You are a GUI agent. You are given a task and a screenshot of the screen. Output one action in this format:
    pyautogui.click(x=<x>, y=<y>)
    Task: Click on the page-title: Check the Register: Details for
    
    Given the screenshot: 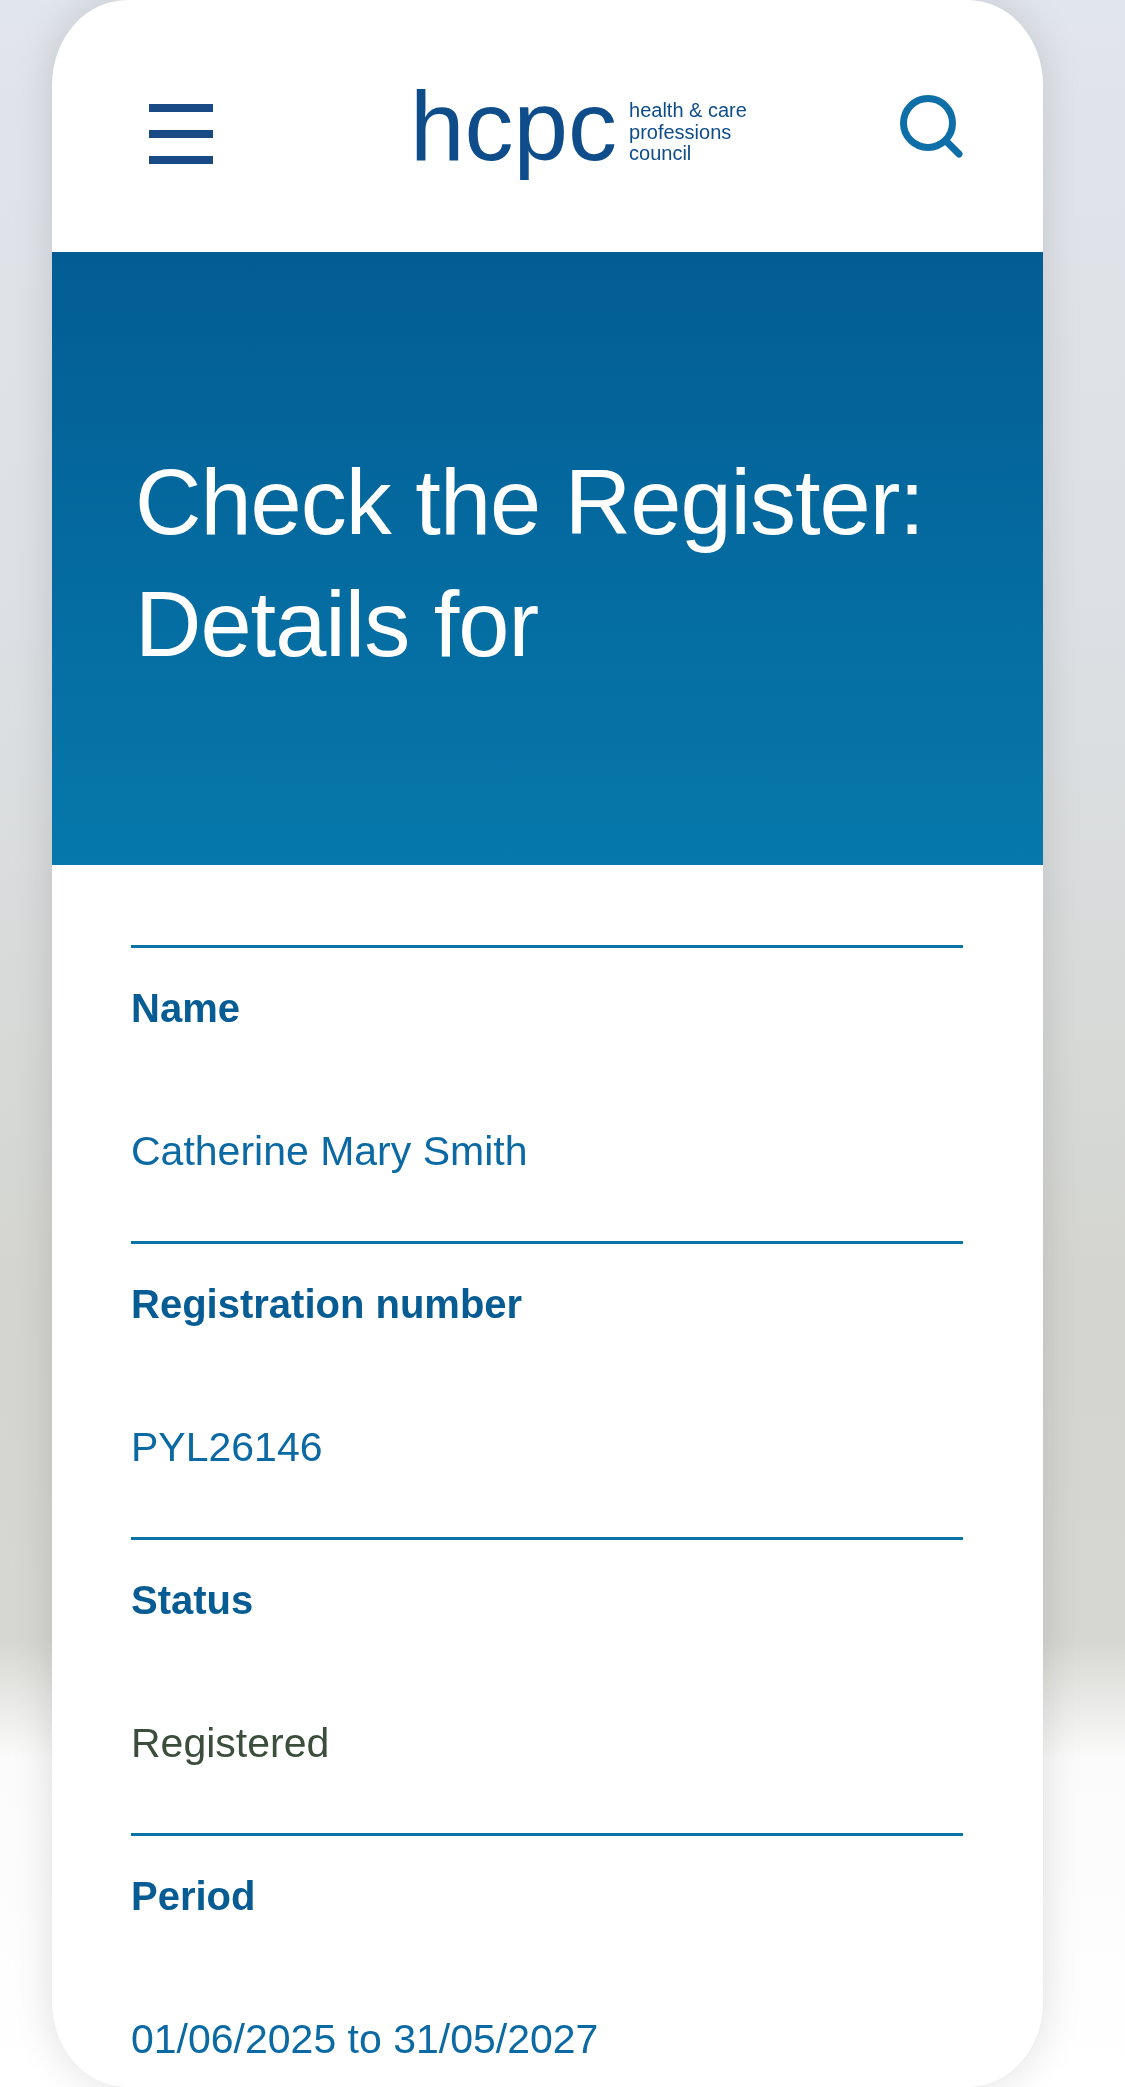 What is the action you would take?
    pyautogui.click(x=530, y=563)
    